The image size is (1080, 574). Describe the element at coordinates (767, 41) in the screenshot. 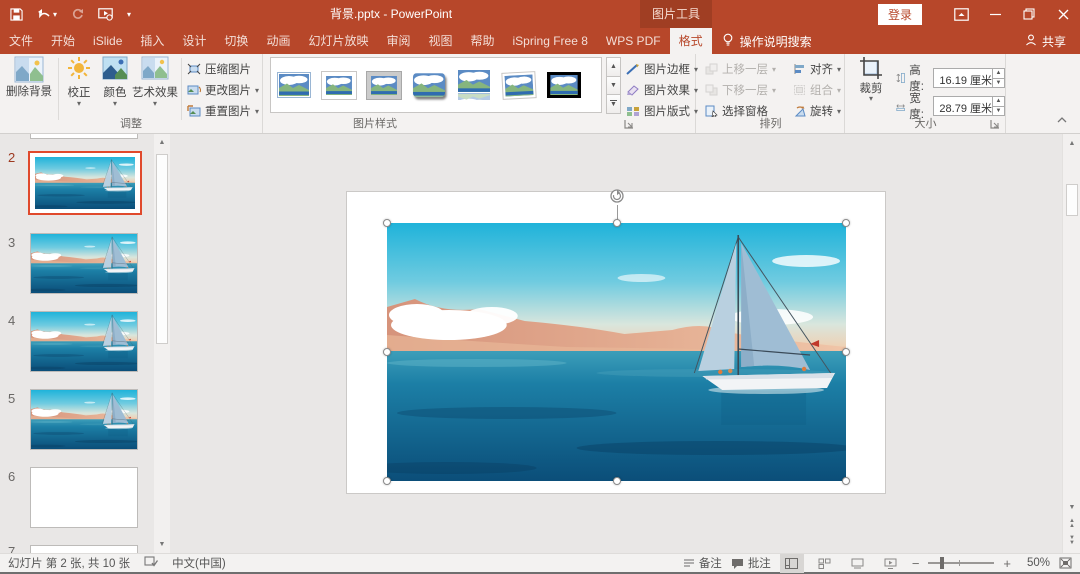

I see `tell-me-search: 操作说明搜索` at that location.